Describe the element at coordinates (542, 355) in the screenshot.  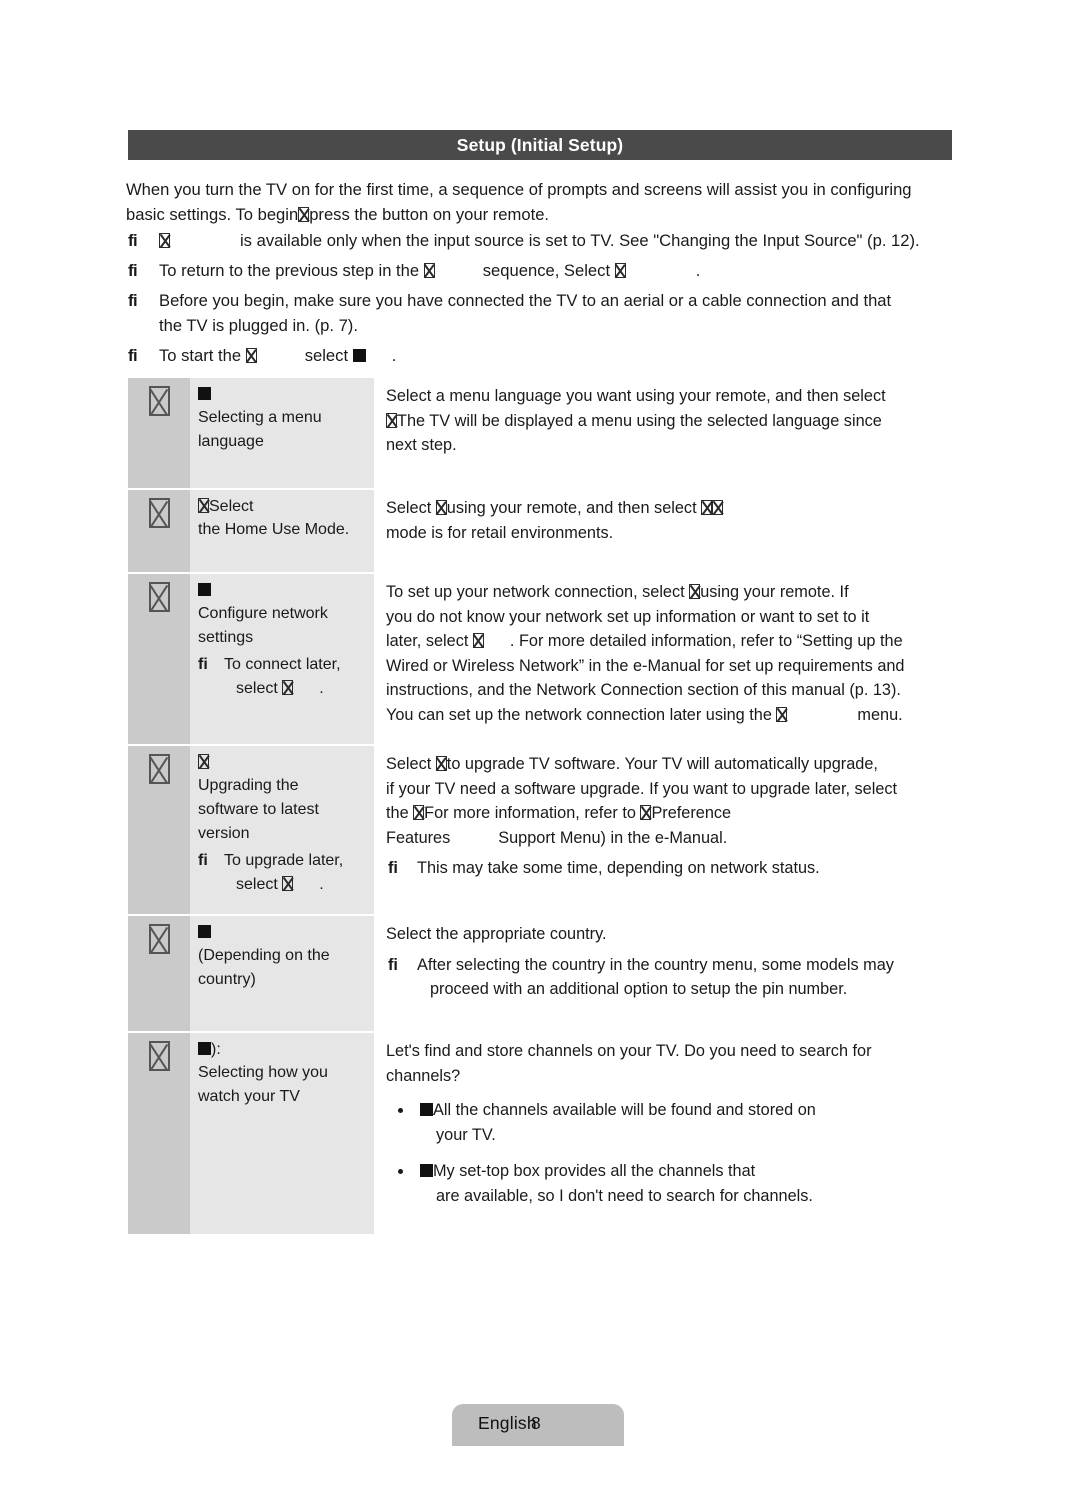
I see `list-item: fi To start the select .` at that location.